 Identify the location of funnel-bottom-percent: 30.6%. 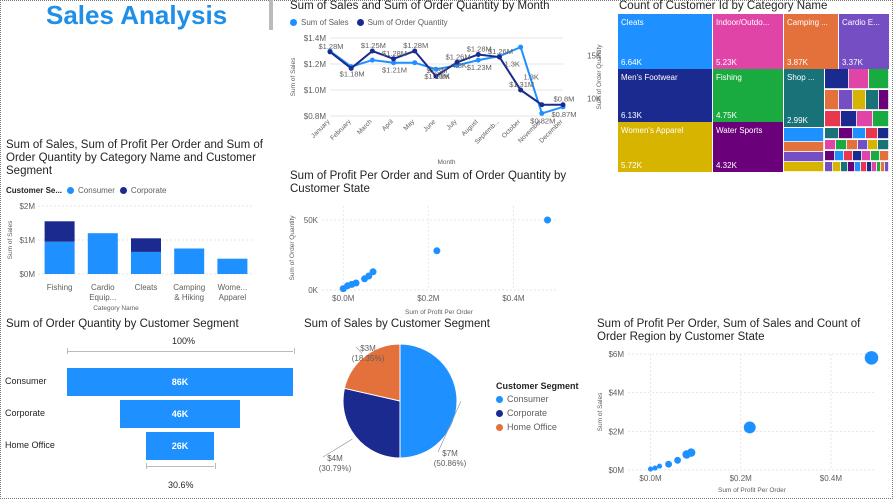
(181, 485).